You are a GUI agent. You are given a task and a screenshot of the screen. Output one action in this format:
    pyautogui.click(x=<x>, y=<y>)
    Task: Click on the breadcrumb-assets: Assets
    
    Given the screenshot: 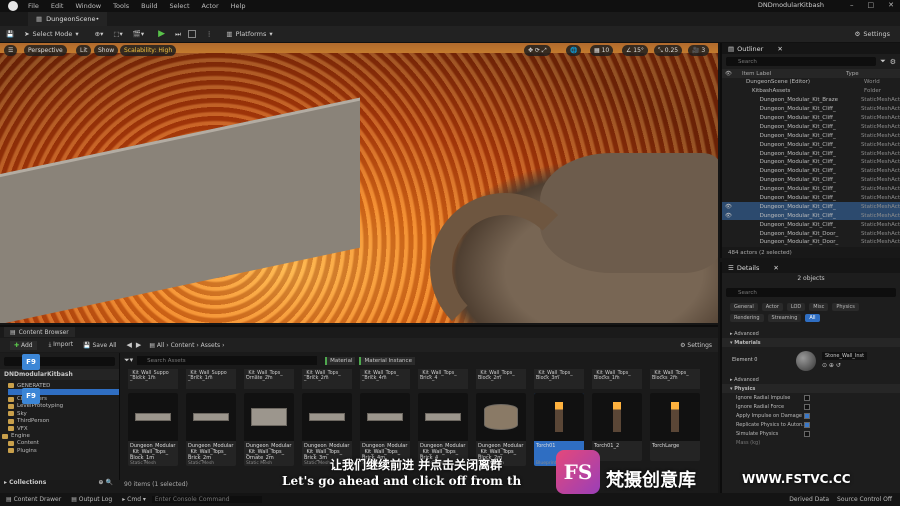 What is the action you would take?
    pyautogui.click(x=211, y=345)
    